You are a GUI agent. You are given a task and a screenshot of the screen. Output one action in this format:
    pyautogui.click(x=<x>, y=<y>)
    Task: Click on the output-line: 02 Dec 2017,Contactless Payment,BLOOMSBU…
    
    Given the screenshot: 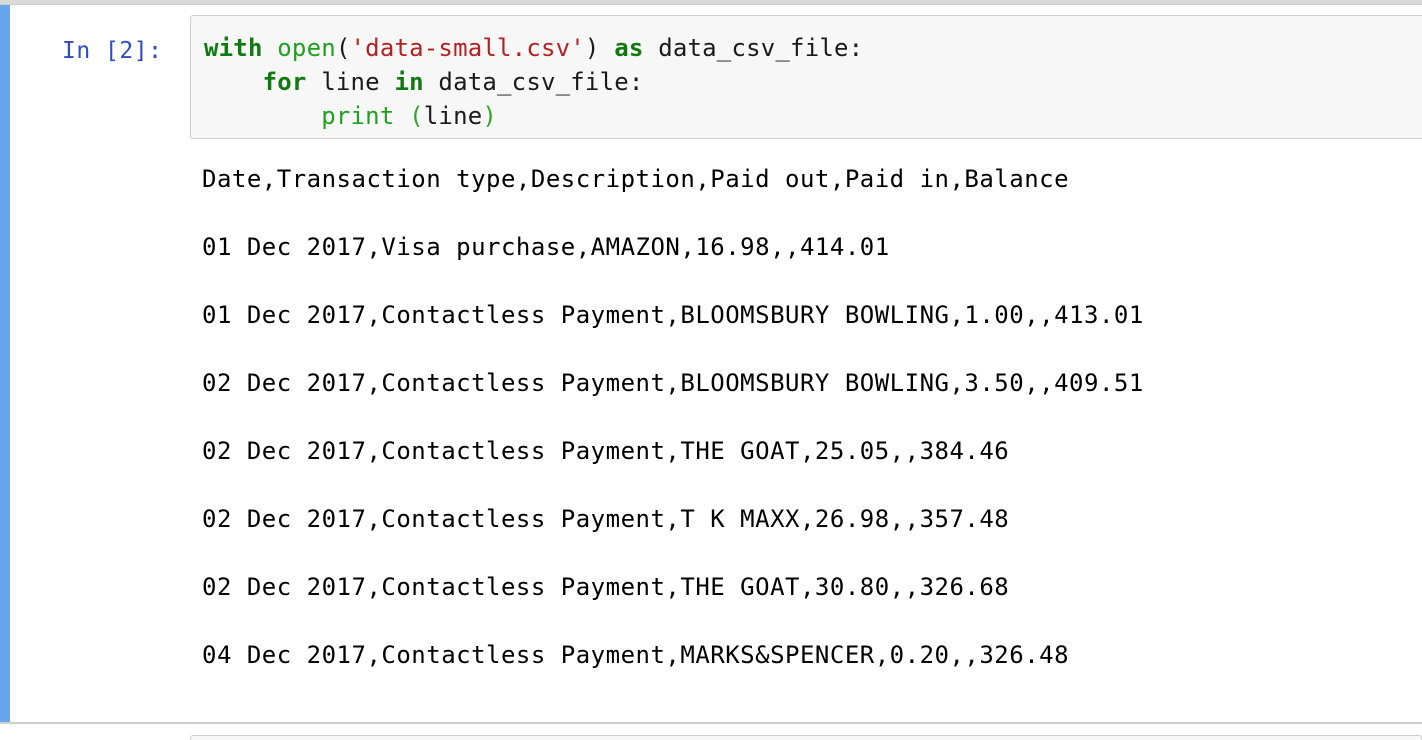 What is the action you would take?
    pyautogui.click(x=673, y=383)
    